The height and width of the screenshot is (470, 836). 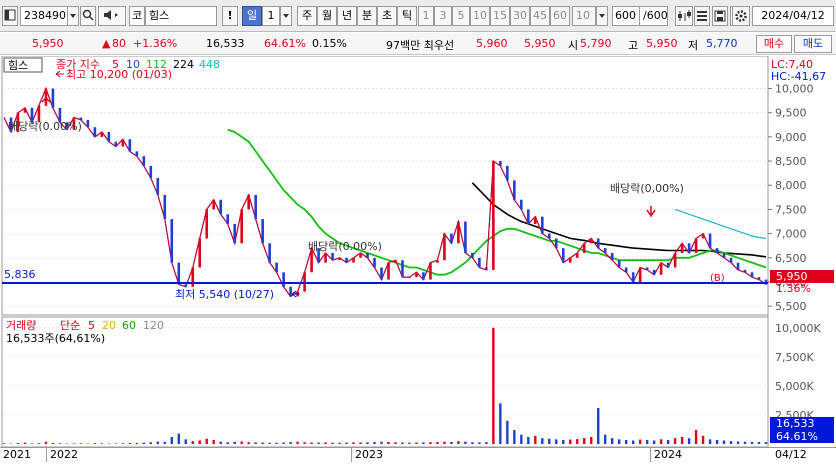 What do you see at coordinates (666, 455) in the screenshot?
I see `date-label-2024: 2024` at bounding box center [666, 455].